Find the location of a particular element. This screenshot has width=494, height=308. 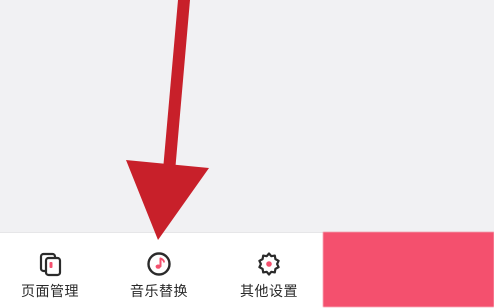

tab-label-music-replace: 音乐替换 is located at coordinates (159, 292).